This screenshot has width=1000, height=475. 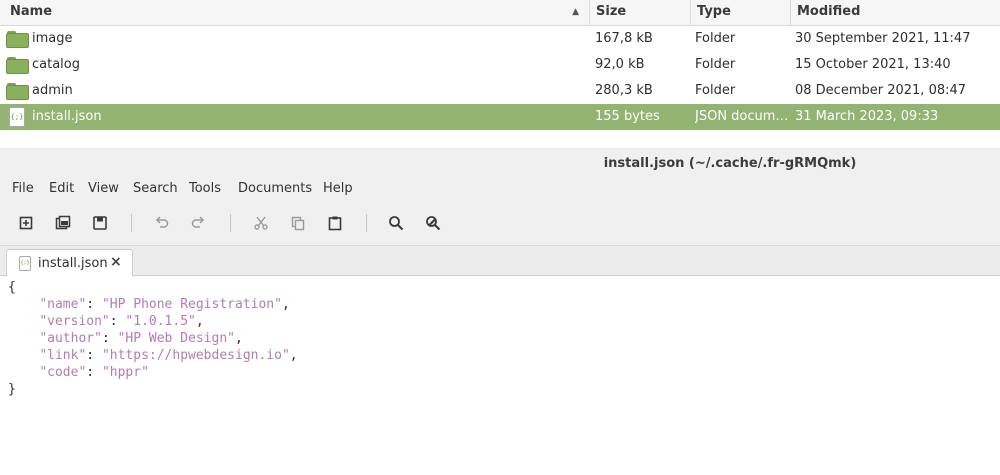 I want to click on json-key: "link", so click(x=63, y=355).